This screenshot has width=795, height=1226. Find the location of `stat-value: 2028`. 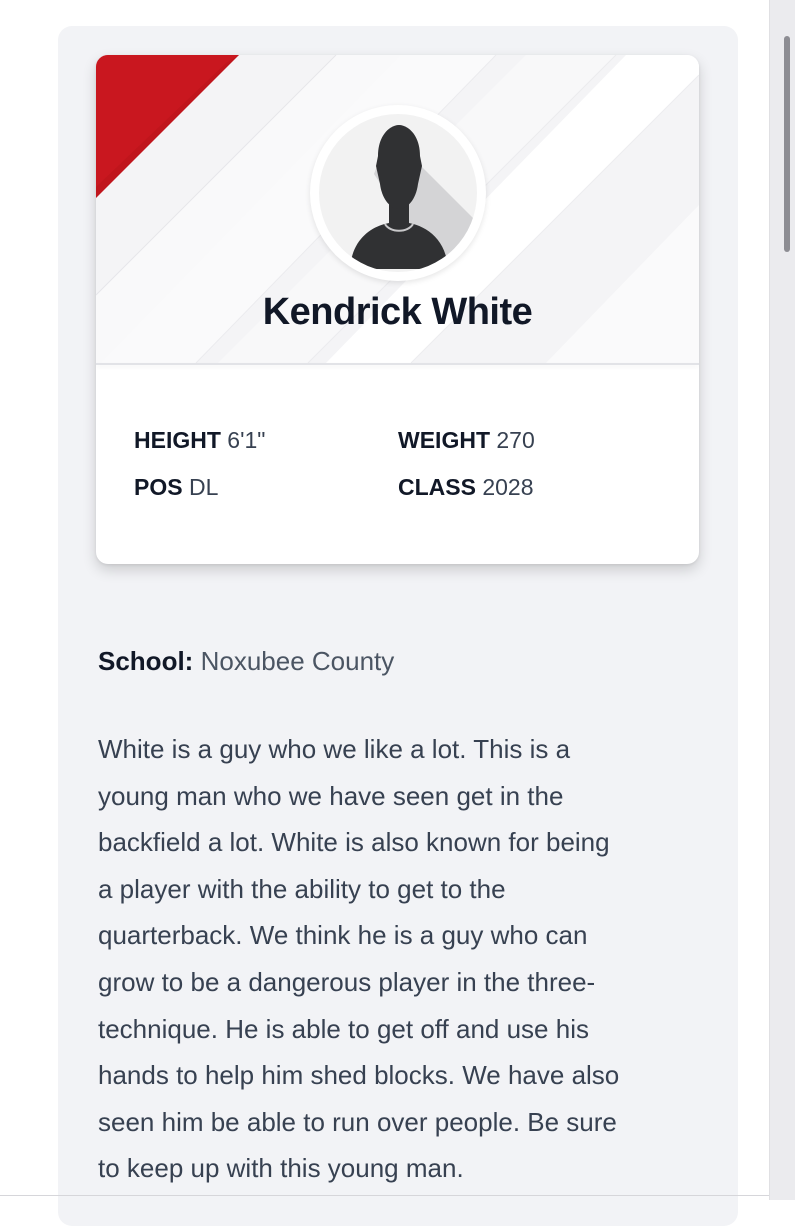

stat-value: 2028 is located at coordinates (508, 487).